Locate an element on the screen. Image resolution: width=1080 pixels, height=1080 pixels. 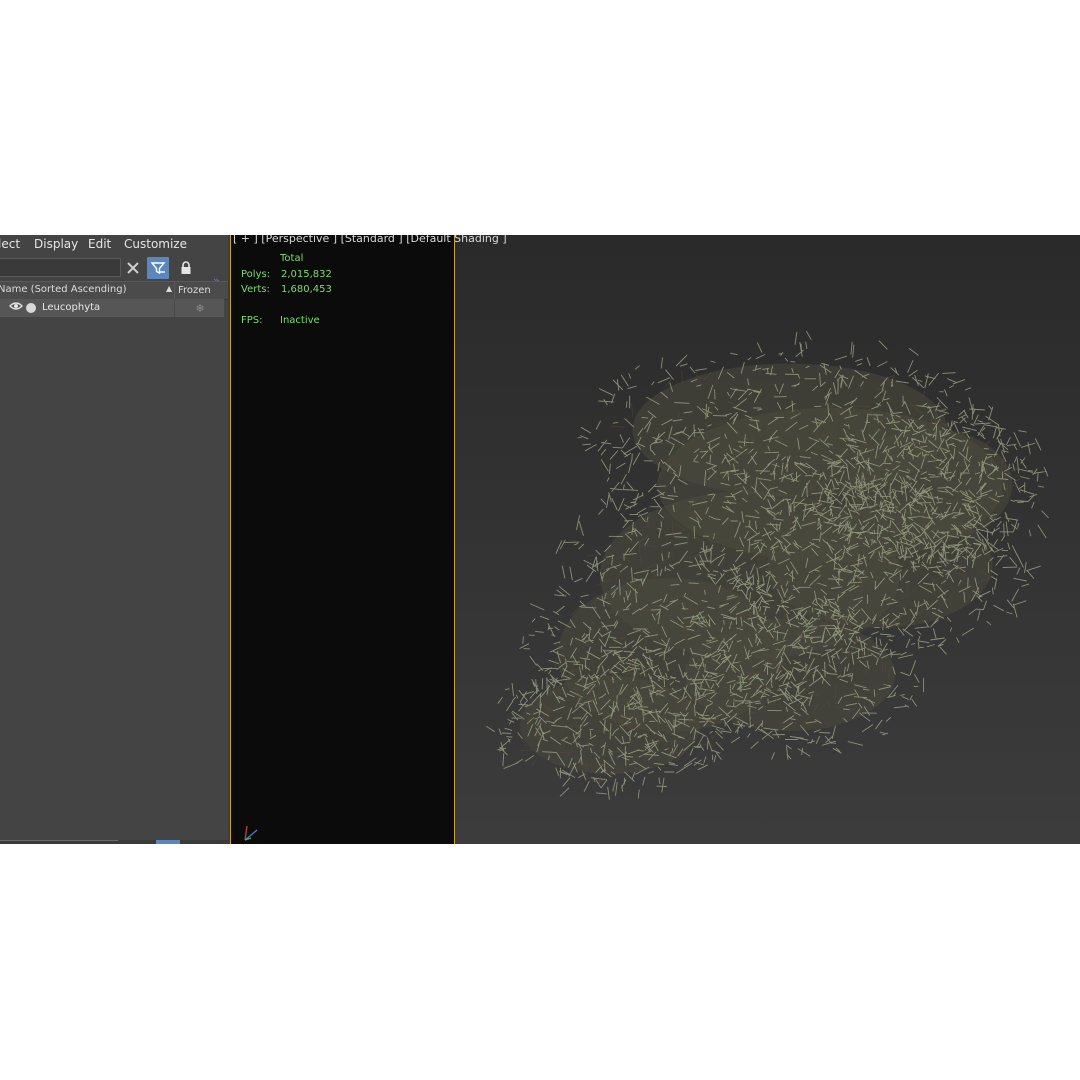
visibility-eye-icon is located at coordinates (16, 307).